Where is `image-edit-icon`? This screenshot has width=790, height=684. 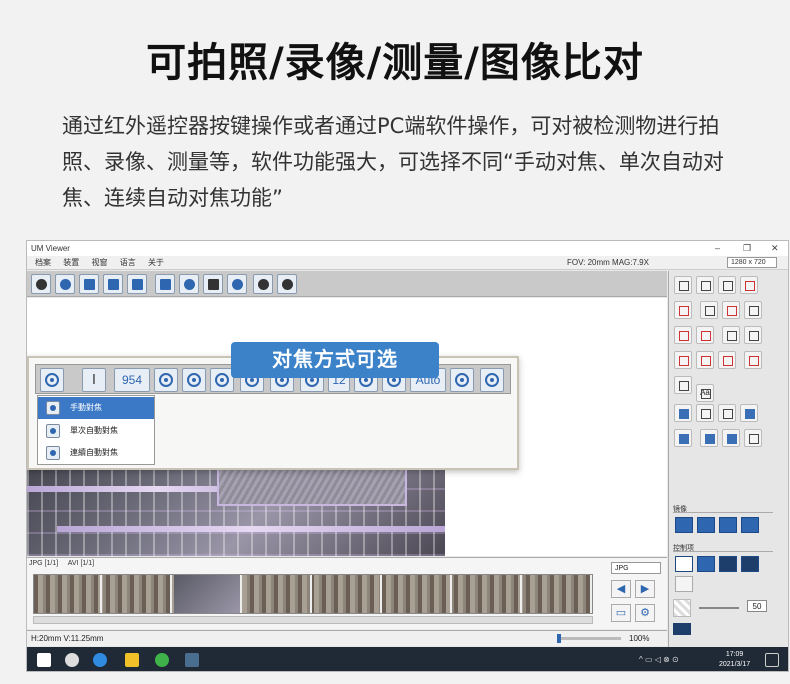 image-edit-icon is located at coordinates (137, 284).